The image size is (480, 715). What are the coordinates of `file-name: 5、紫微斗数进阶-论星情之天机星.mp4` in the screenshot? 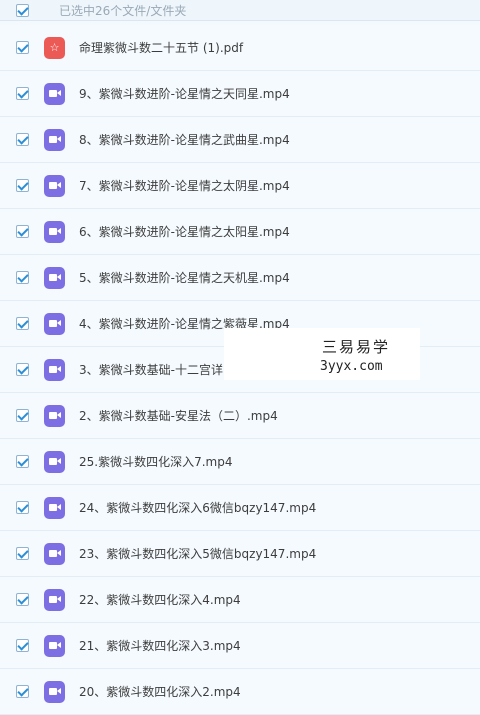 It's located at (184, 277).